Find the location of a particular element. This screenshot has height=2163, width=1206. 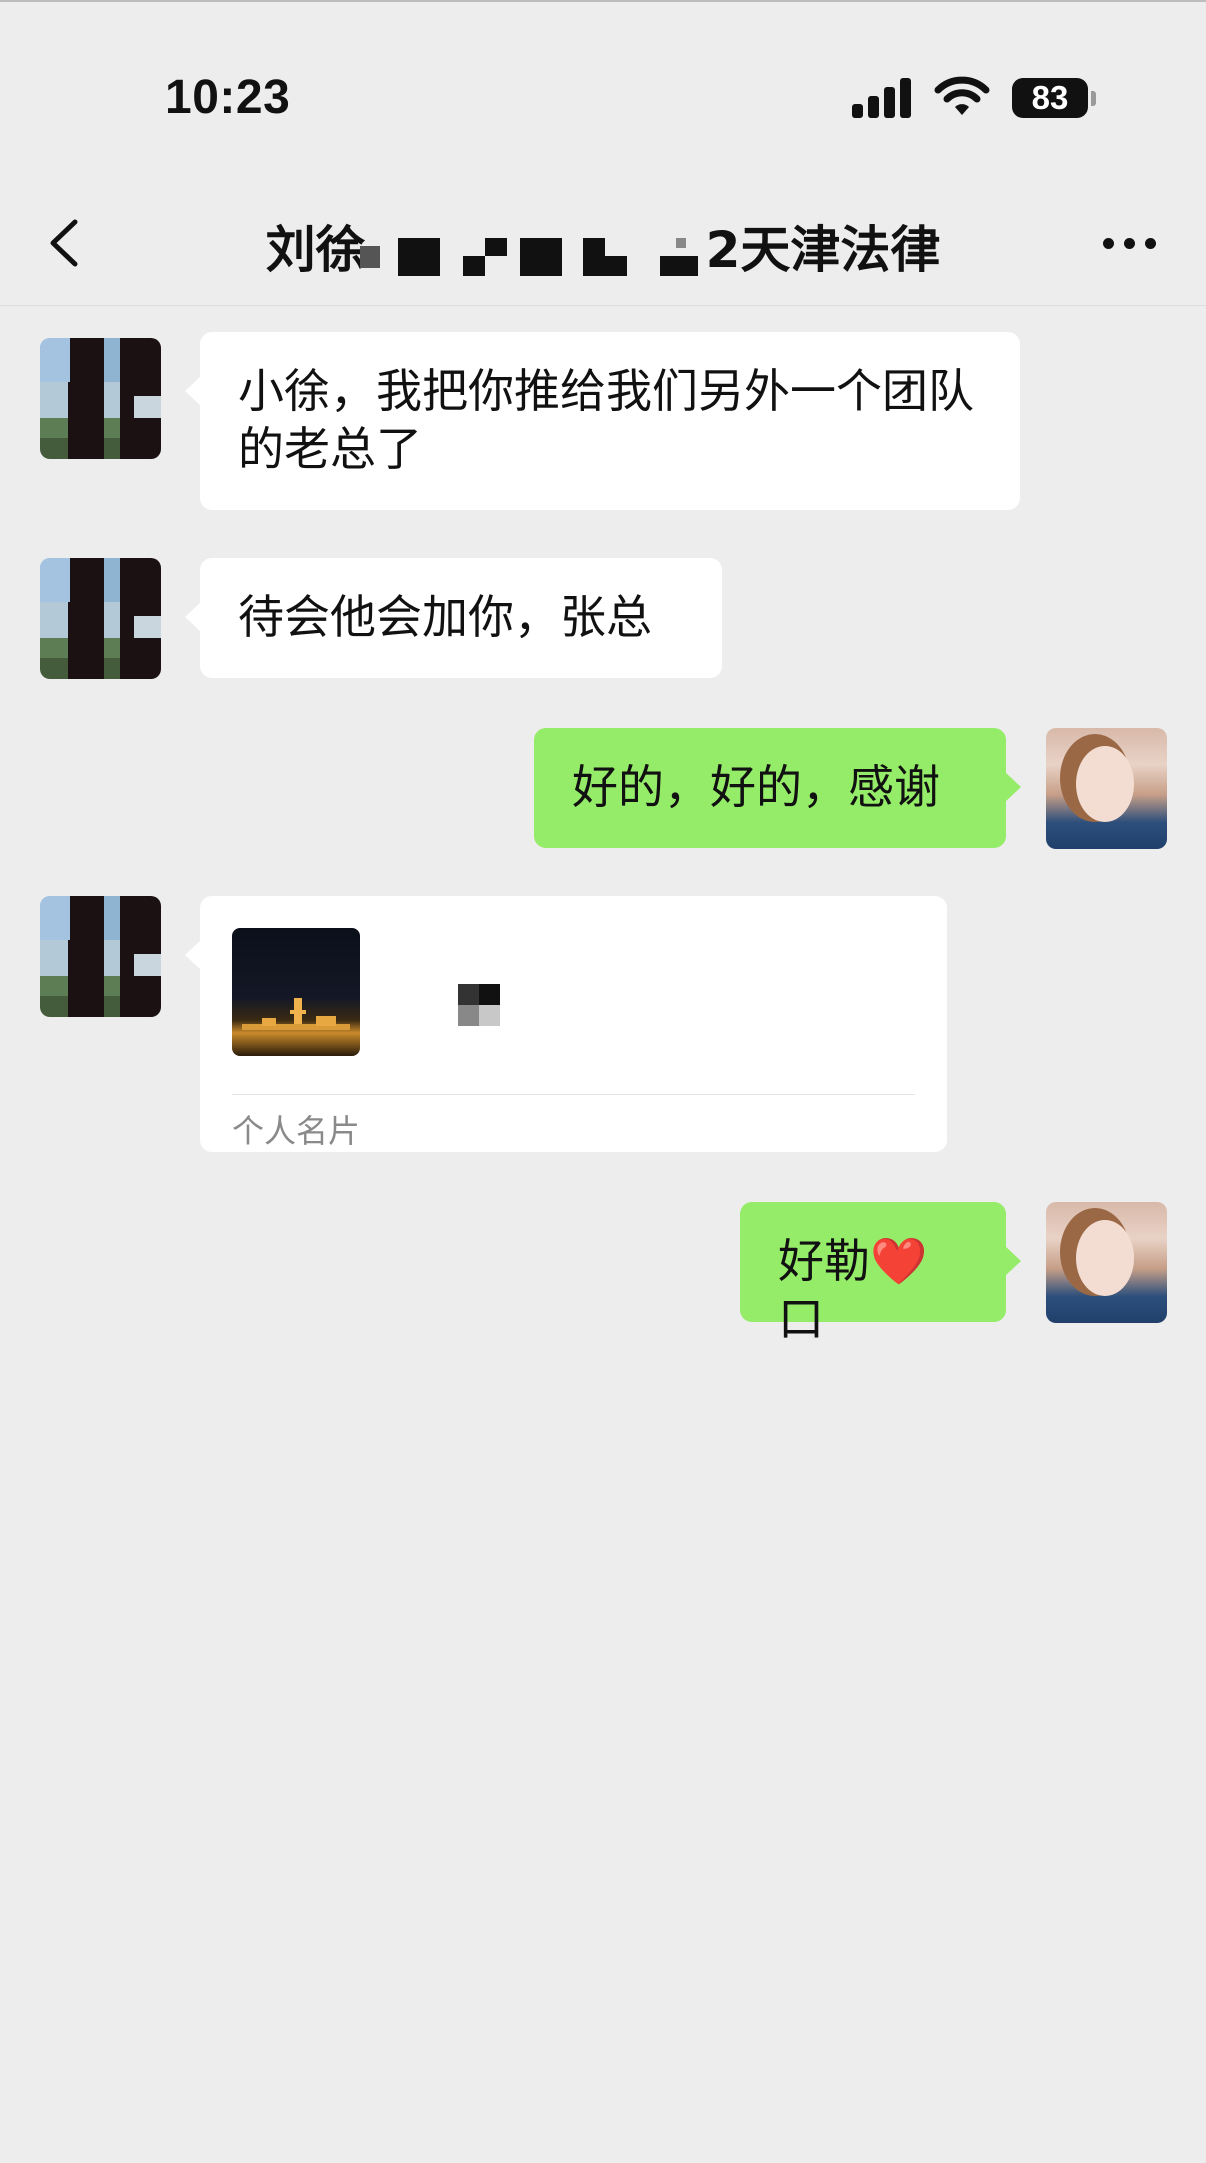

card-name-redaction is located at coordinates (479, 1005).